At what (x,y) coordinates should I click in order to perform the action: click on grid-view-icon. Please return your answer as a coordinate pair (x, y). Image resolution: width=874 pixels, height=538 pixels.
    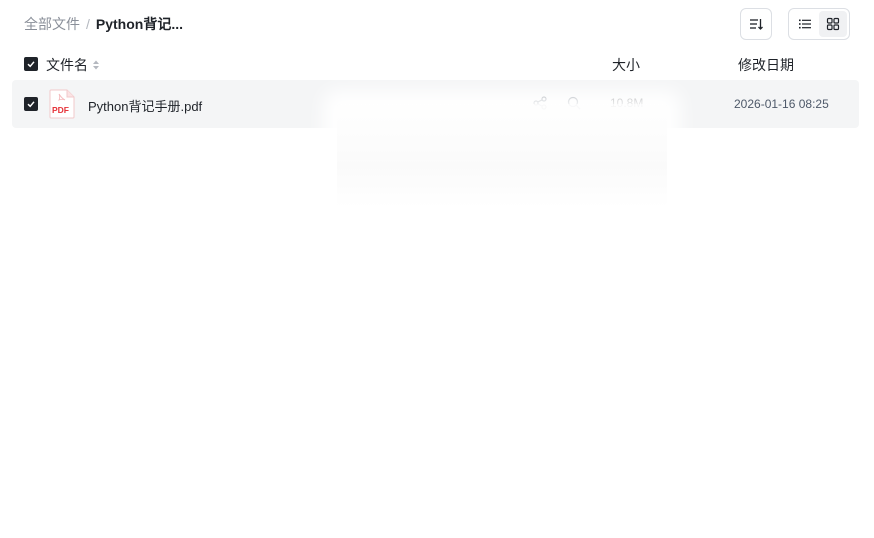
    Looking at the image, I should click on (833, 24).